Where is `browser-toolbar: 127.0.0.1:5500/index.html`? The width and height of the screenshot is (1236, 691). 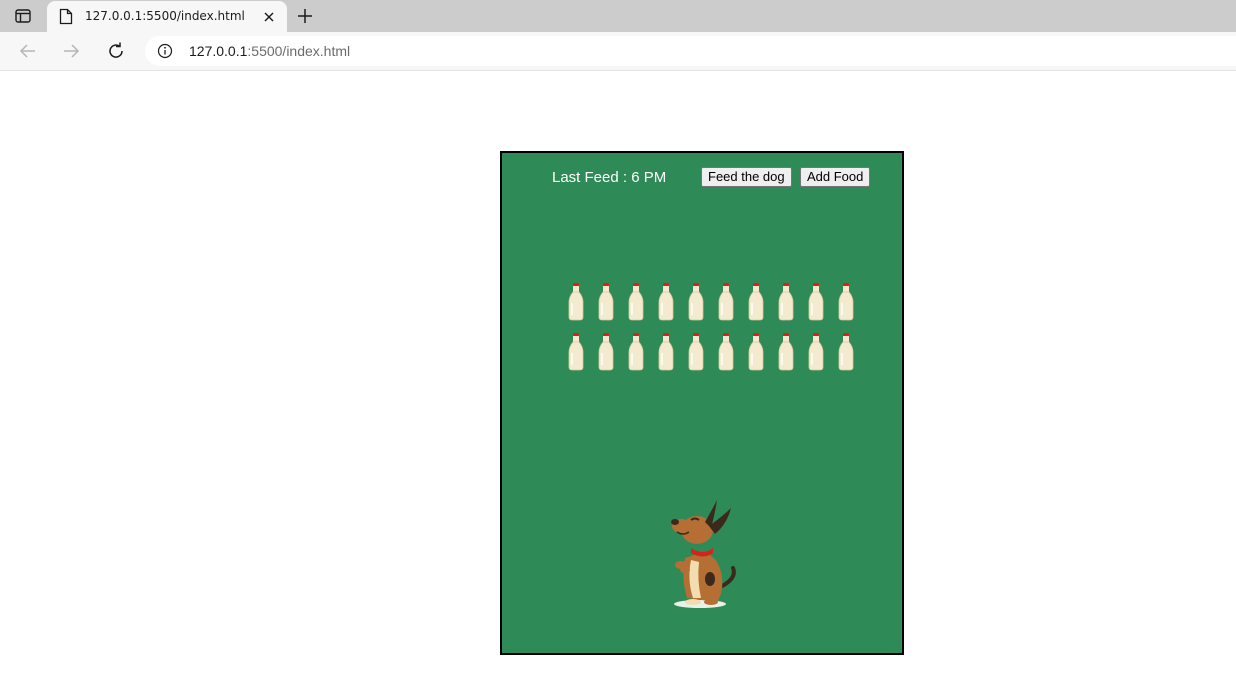
browser-toolbar: 127.0.0.1:5500/index.html is located at coordinates (618, 51).